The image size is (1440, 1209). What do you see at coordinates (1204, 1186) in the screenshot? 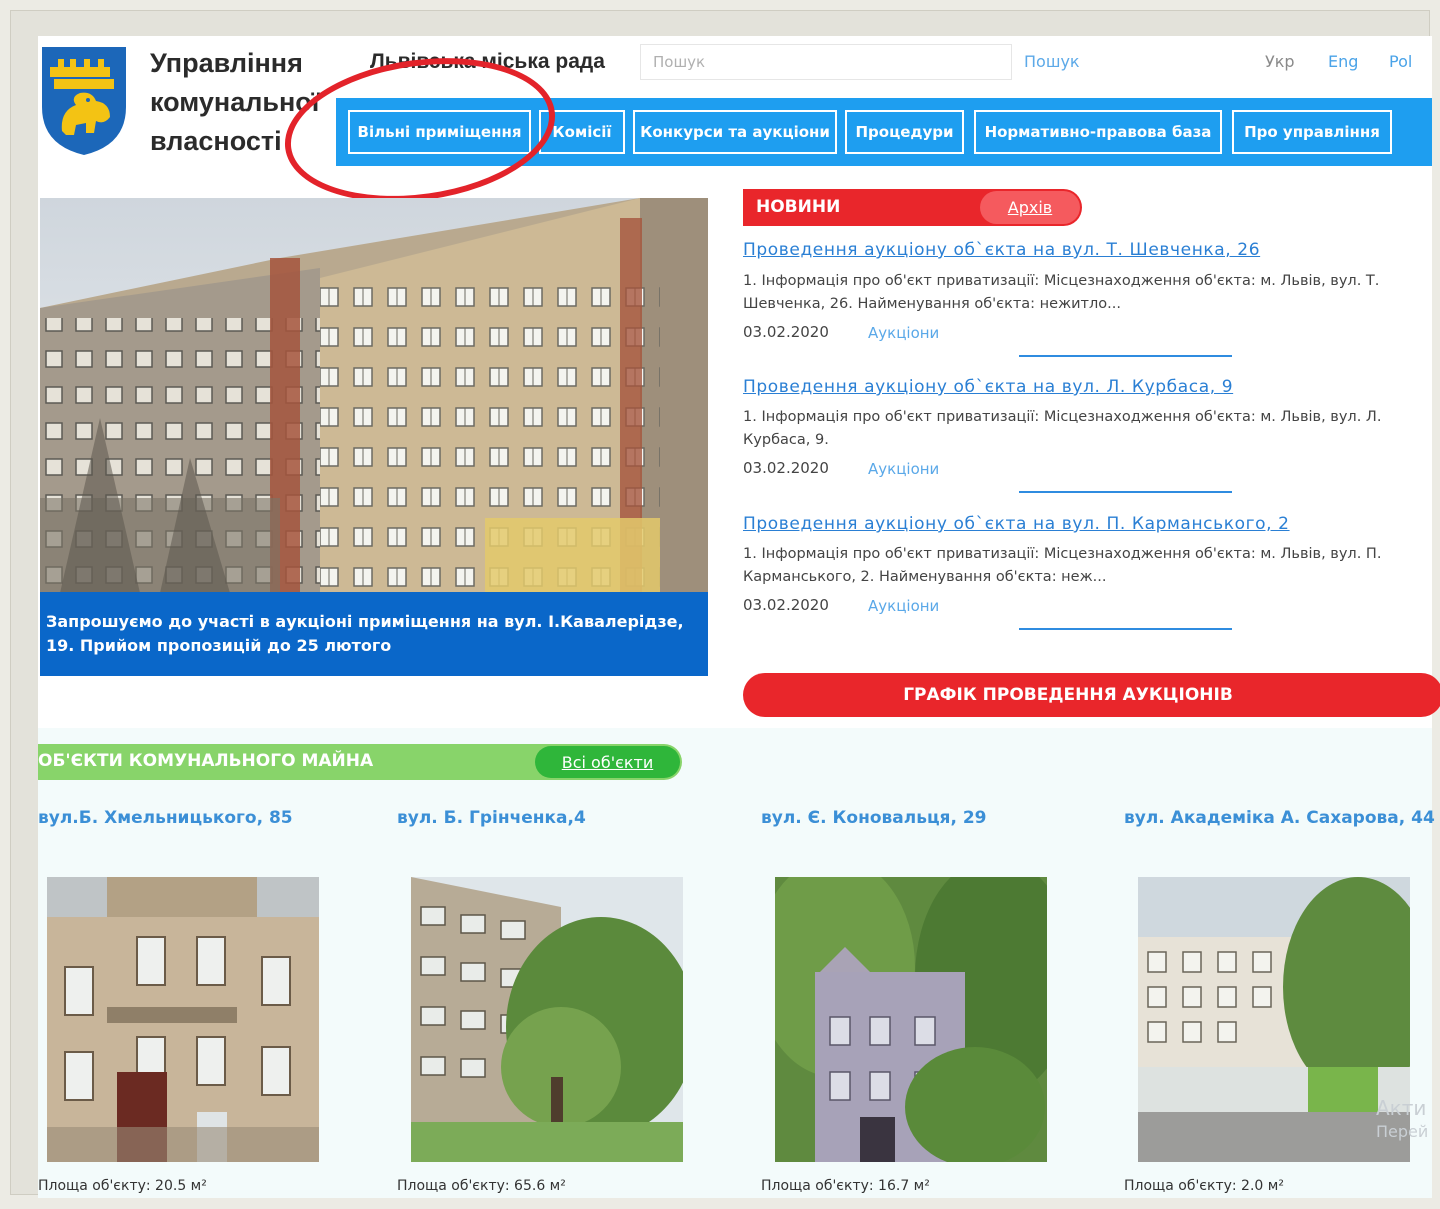
I see `object-area-4: Площа об'єкту: 2.0 м²` at bounding box center [1204, 1186].